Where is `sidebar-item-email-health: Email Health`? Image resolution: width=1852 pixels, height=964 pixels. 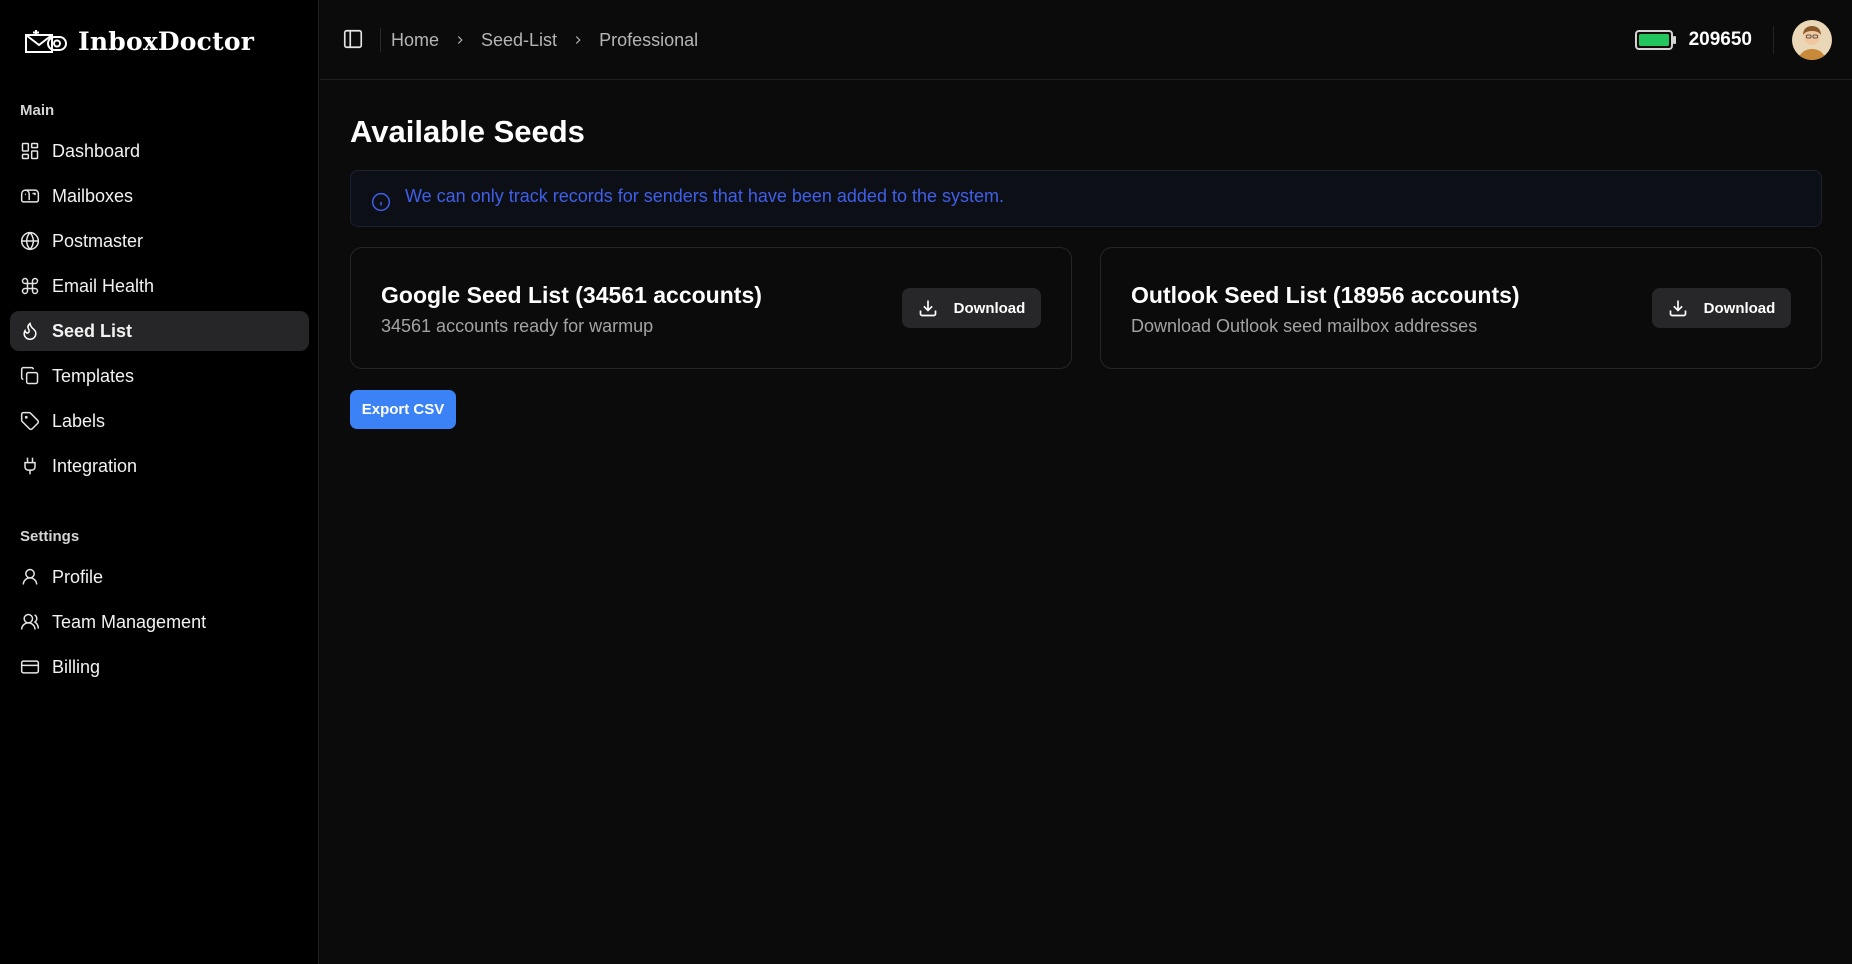
sidebar-item-email-health: Email Health is located at coordinates (159, 286).